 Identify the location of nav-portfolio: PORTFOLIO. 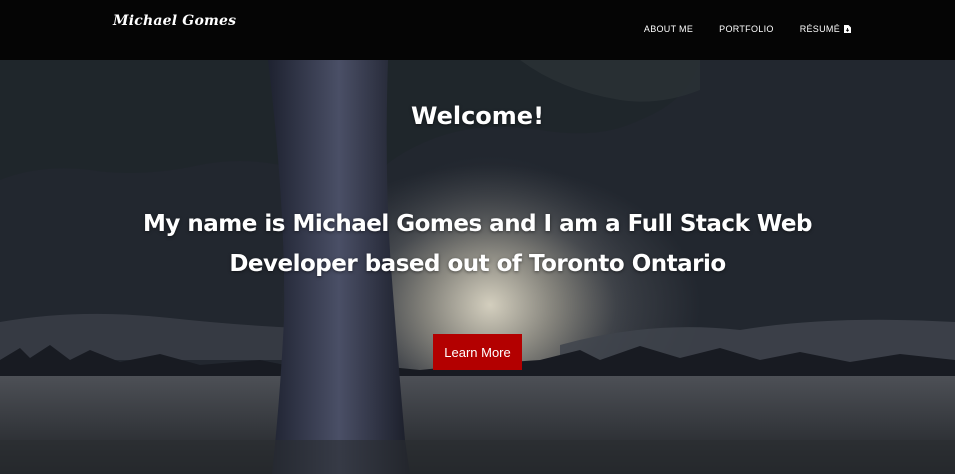
(746, 29).